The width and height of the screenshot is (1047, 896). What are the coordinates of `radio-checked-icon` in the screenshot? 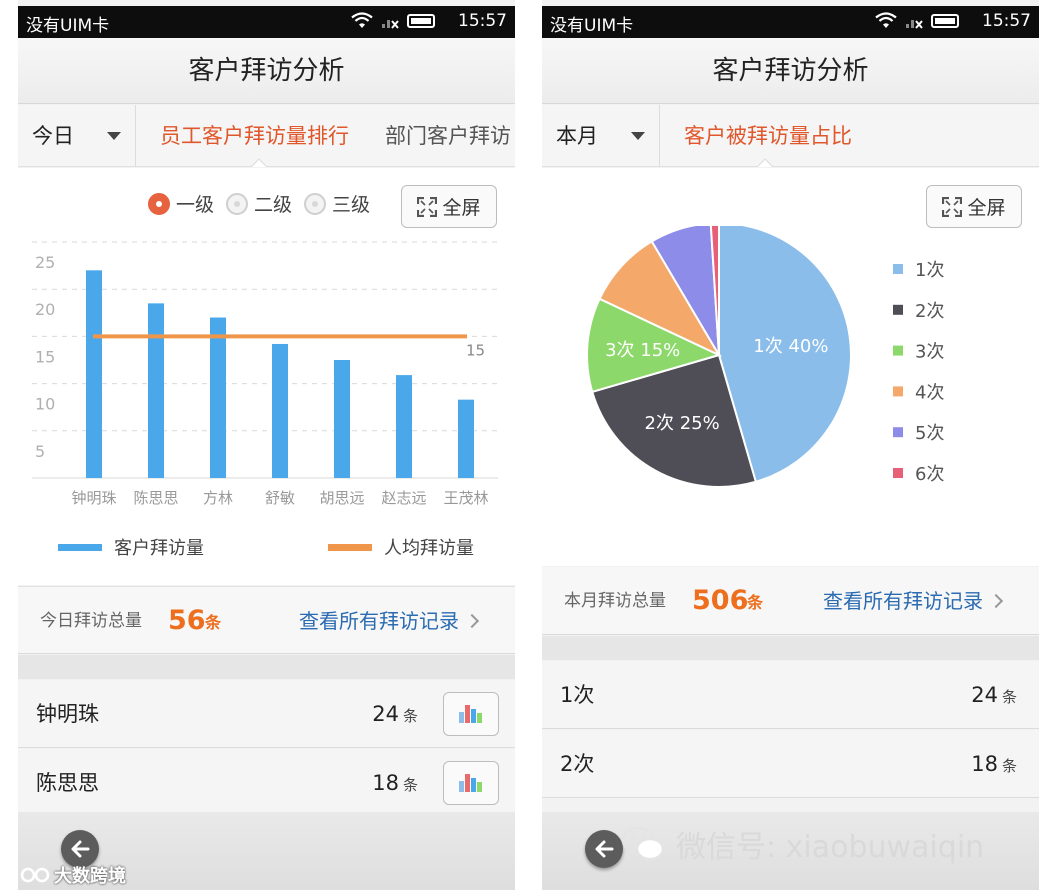 It's located at (159, 203).